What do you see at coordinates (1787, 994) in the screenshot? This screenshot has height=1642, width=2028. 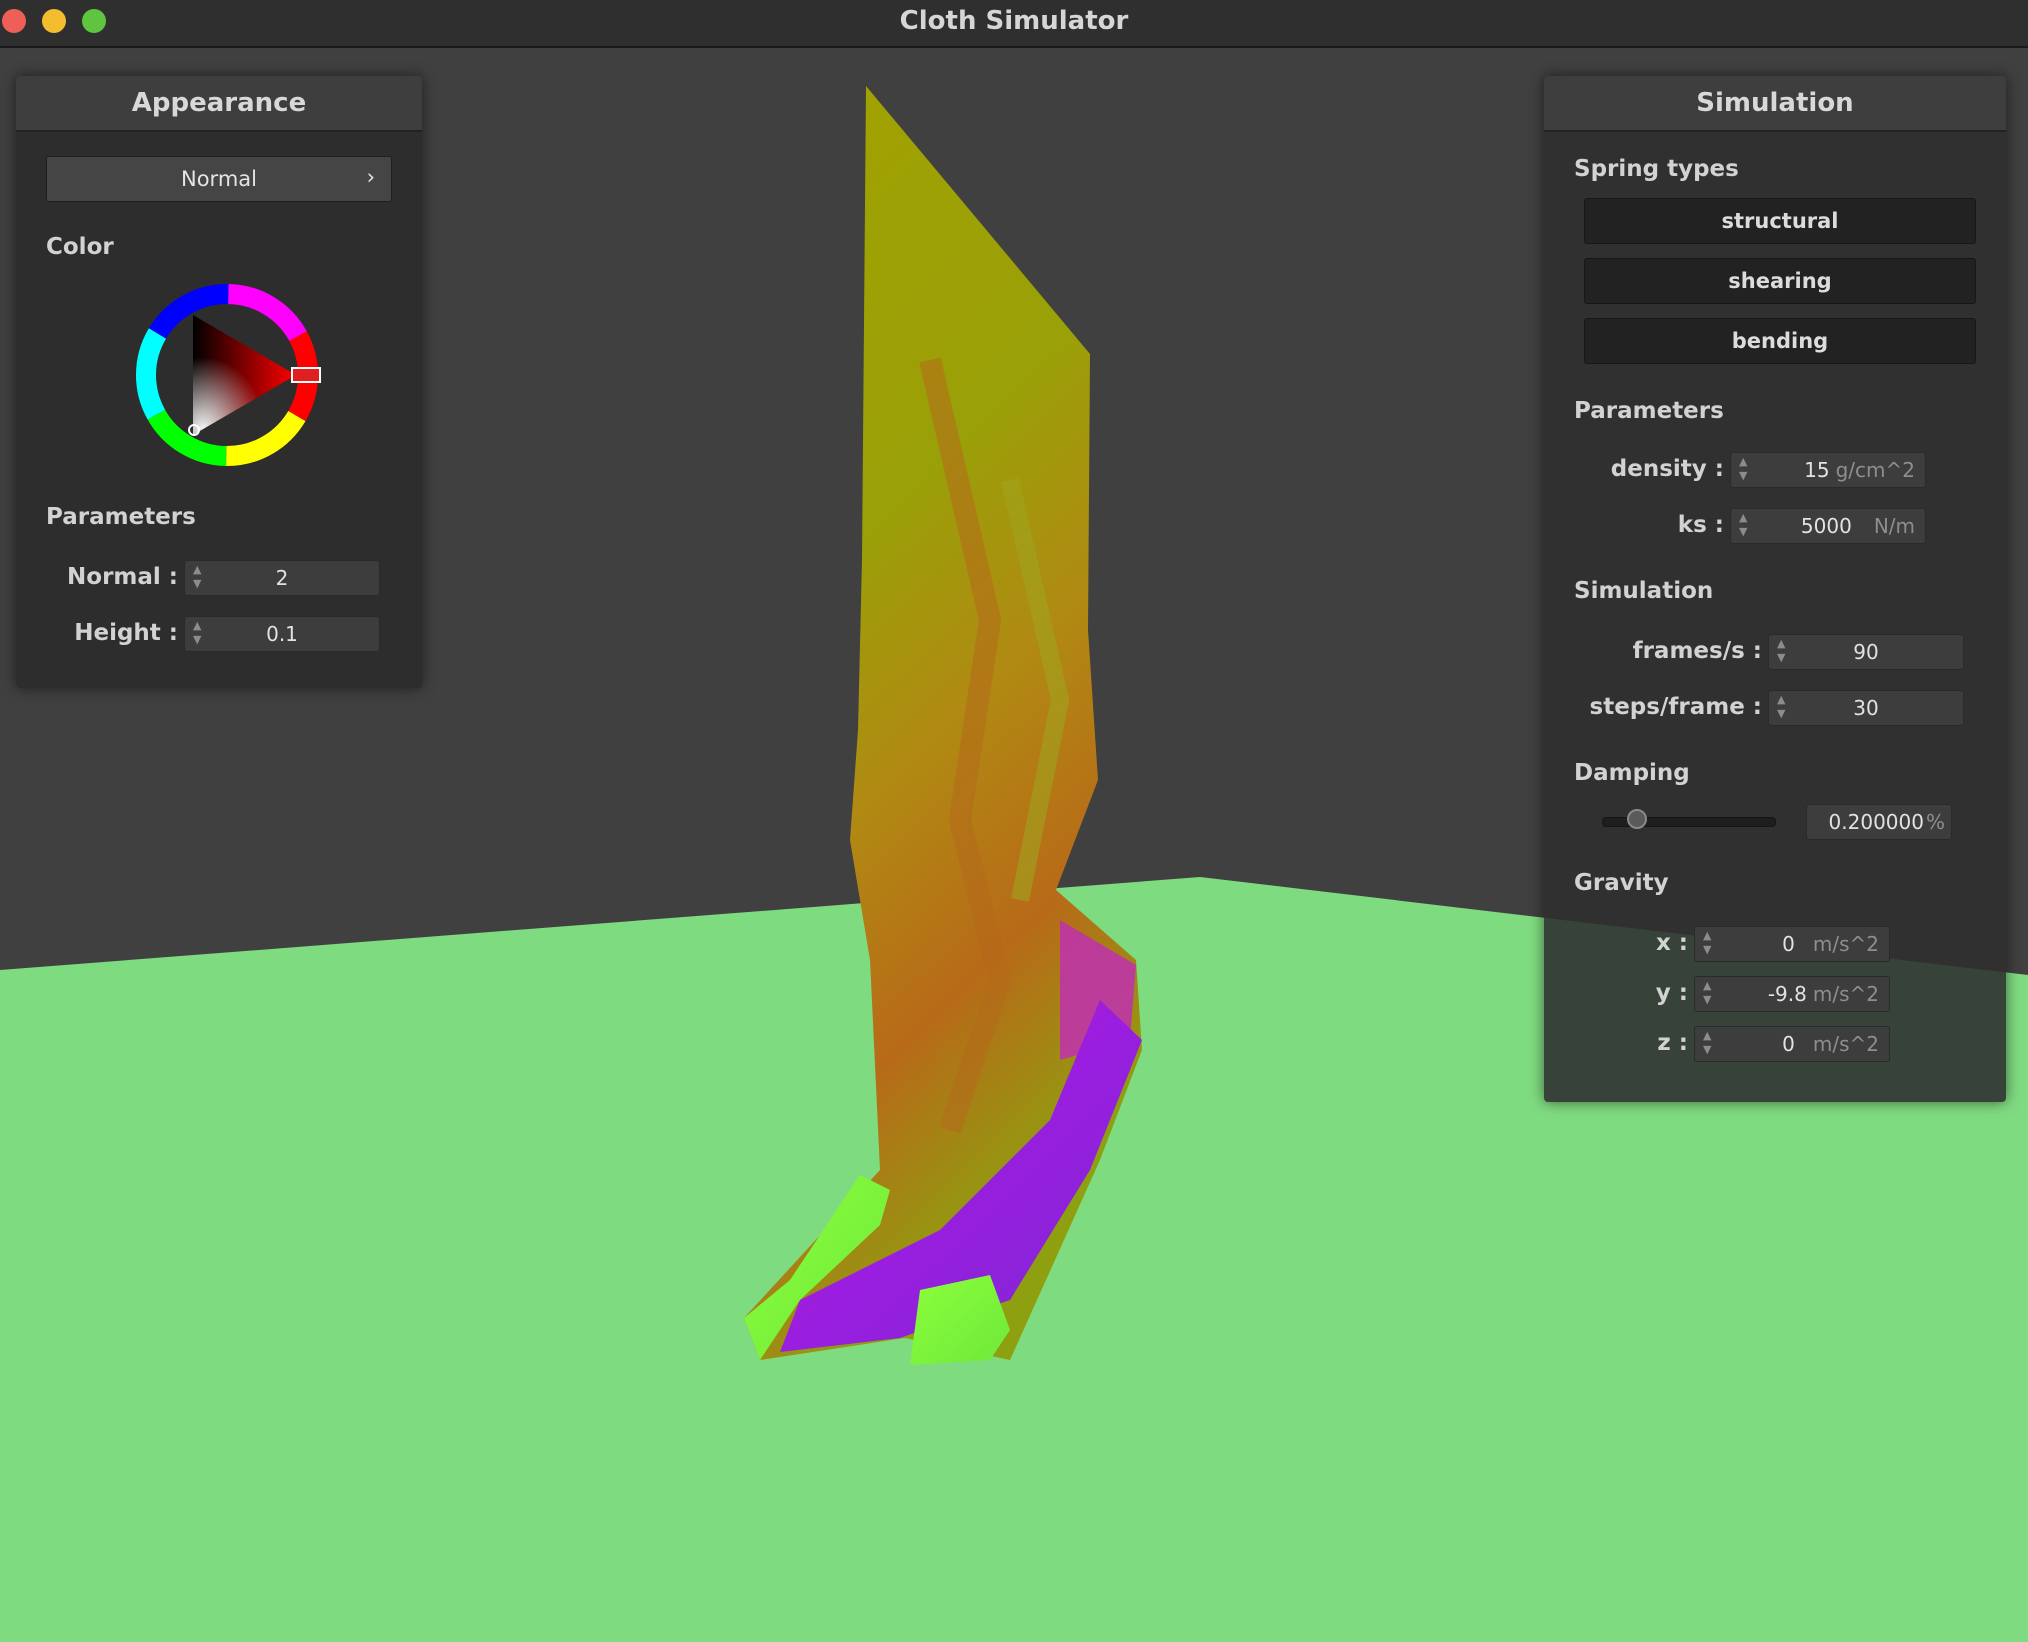 I see `gravity-y-value: -9.8` at bounding box center [1787, 994].